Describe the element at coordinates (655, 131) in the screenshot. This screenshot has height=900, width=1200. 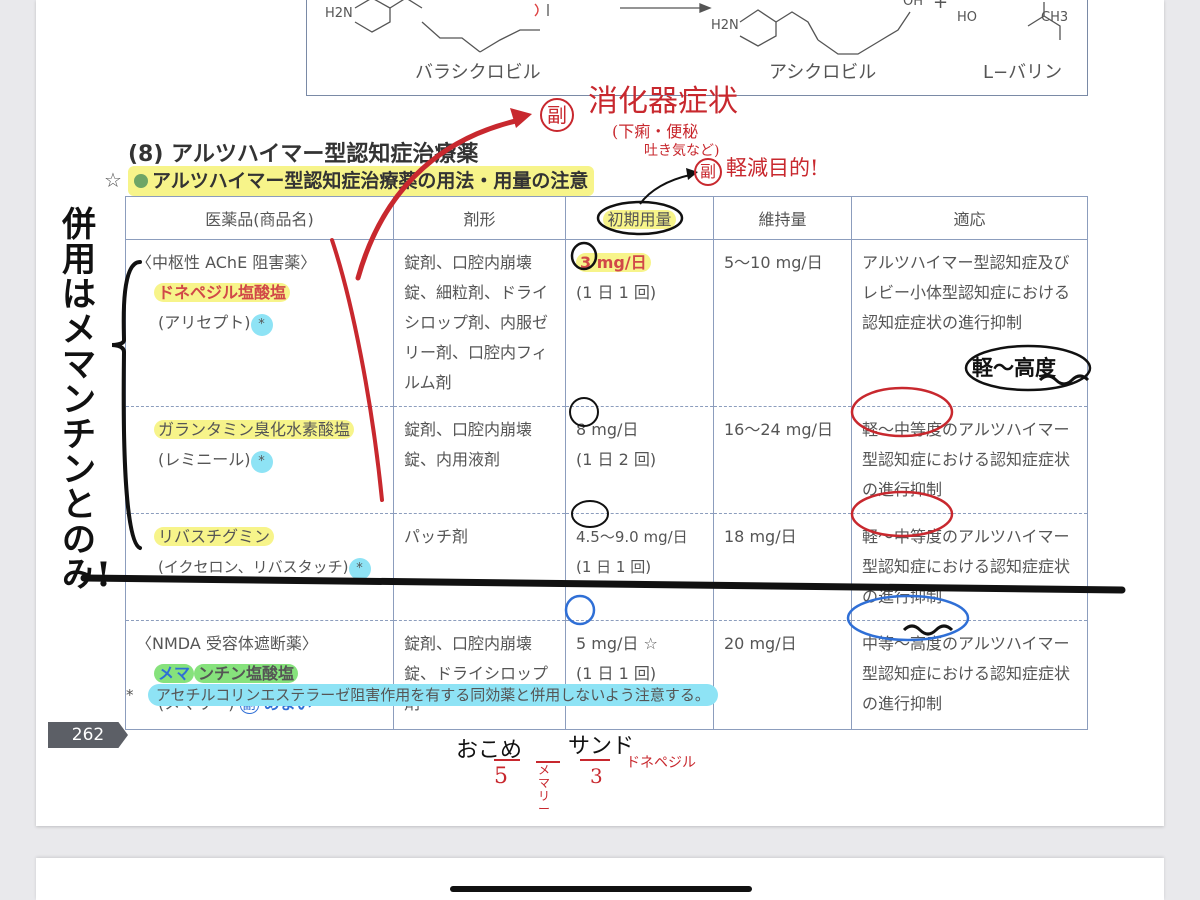
I see `gi-detail-1: (下痢・便秘` at that location.